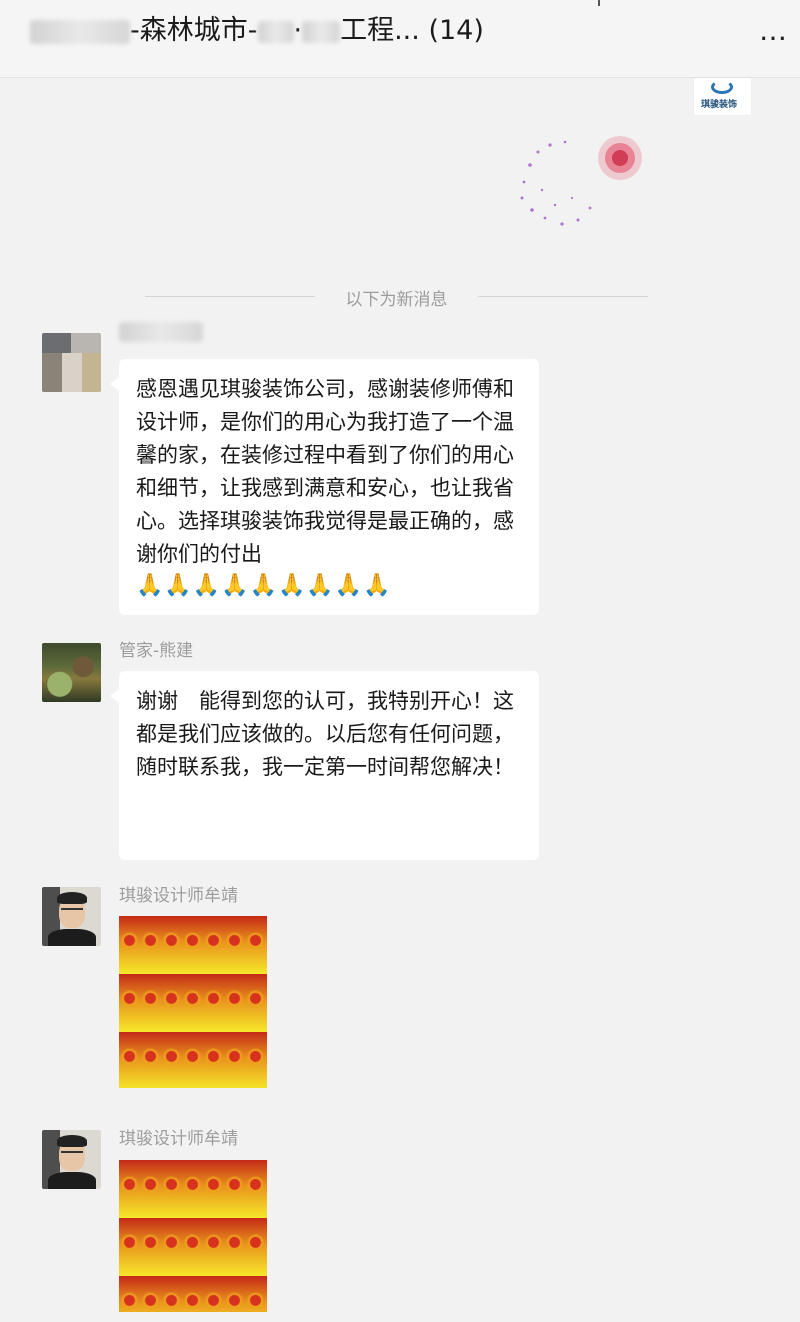 The width and height of the screenshot is (800, 1322). I want to click on praying-hands-emoji-row: 🙏🙏🙏🙏🙏🙏🙏🙏🙏, so click(264, 585).